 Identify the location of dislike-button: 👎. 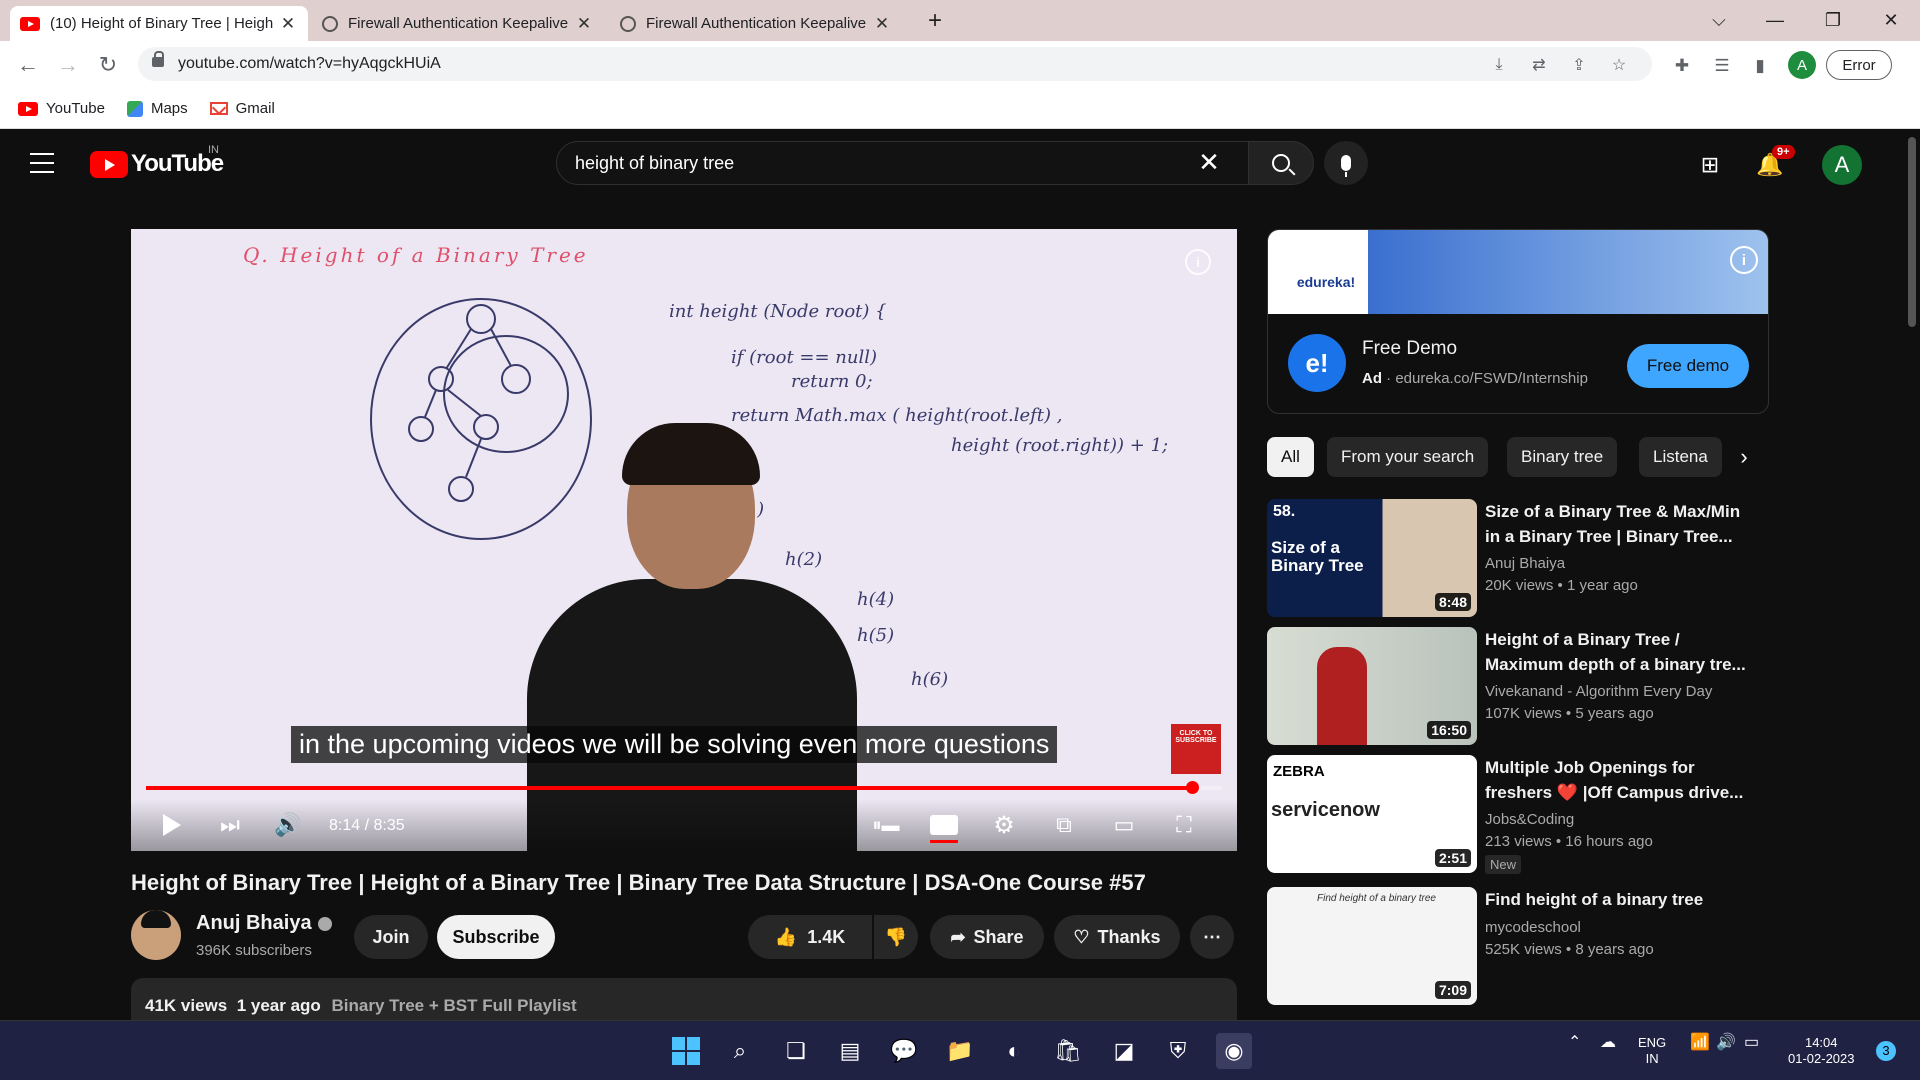
(896, 937).